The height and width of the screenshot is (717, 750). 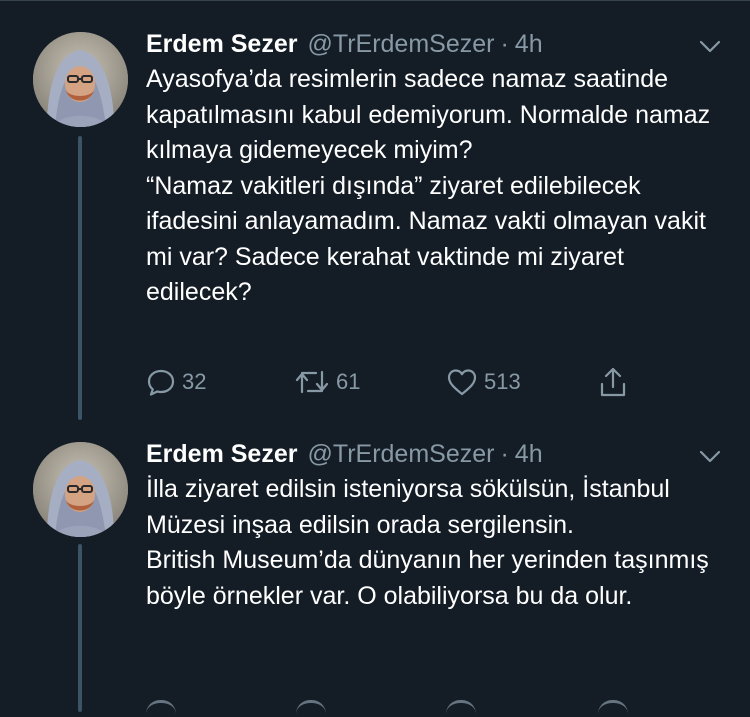 I want to click on share-button, so click(x=613, y=382).